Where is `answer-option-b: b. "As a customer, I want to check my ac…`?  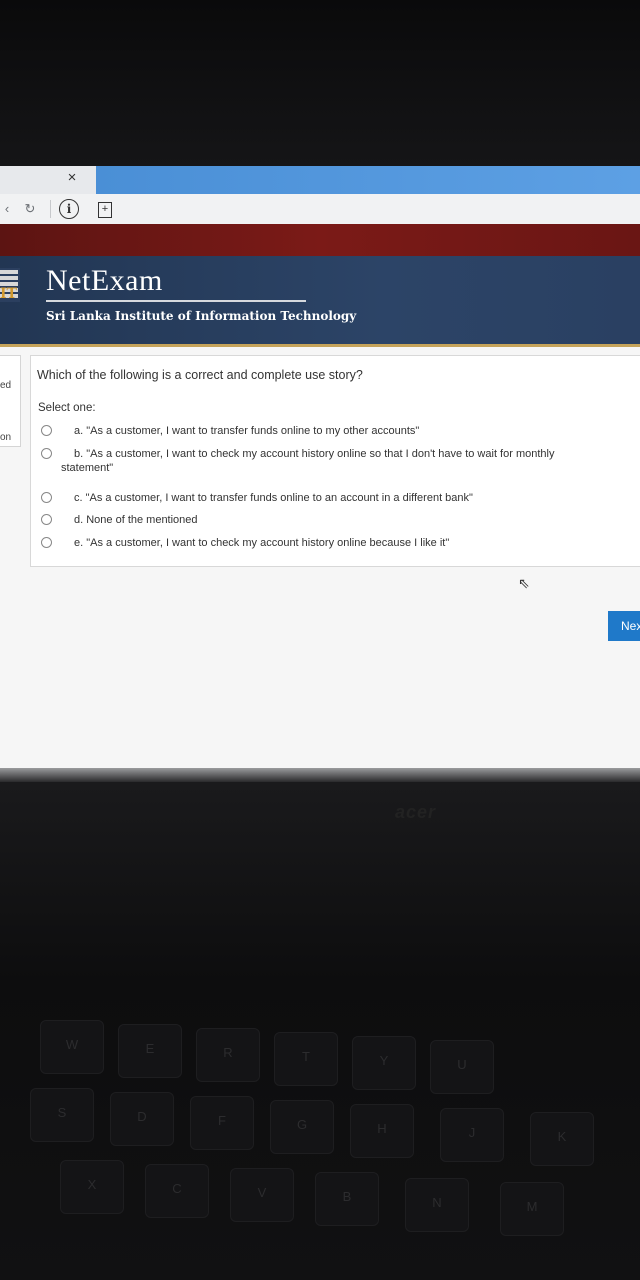 answer-option-b: b. "As a customer, I want to check my ac… is located at coordinates (340, 463).